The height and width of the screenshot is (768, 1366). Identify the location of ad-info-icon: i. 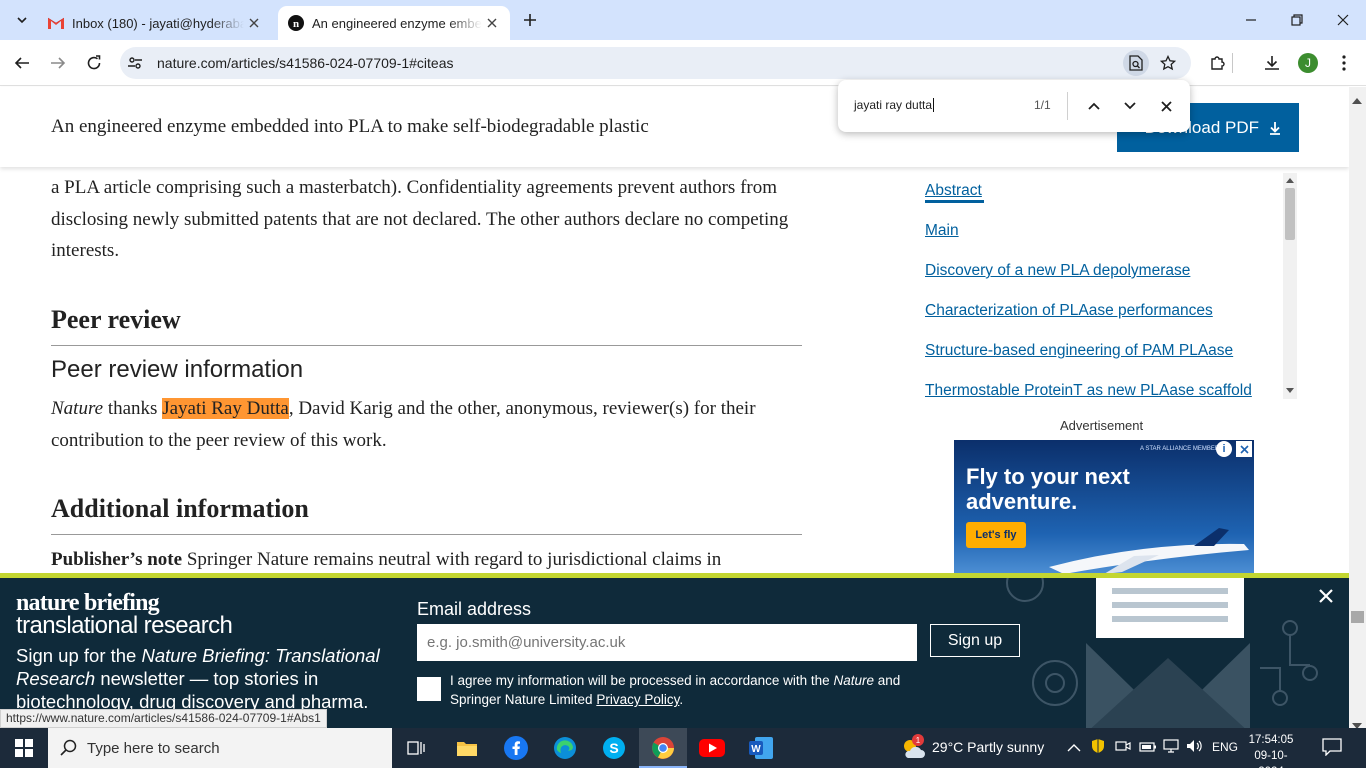
(1224, 449).